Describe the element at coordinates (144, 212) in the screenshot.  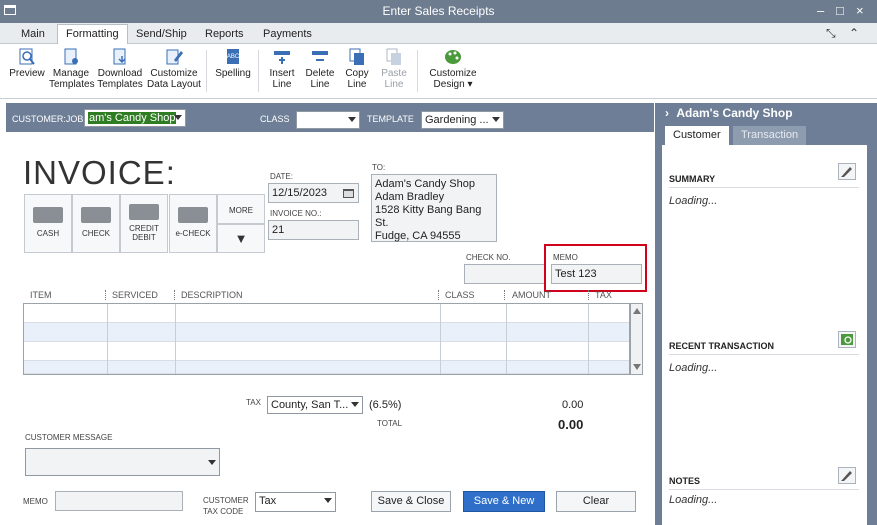
I see `credit-card-icon` at that location.